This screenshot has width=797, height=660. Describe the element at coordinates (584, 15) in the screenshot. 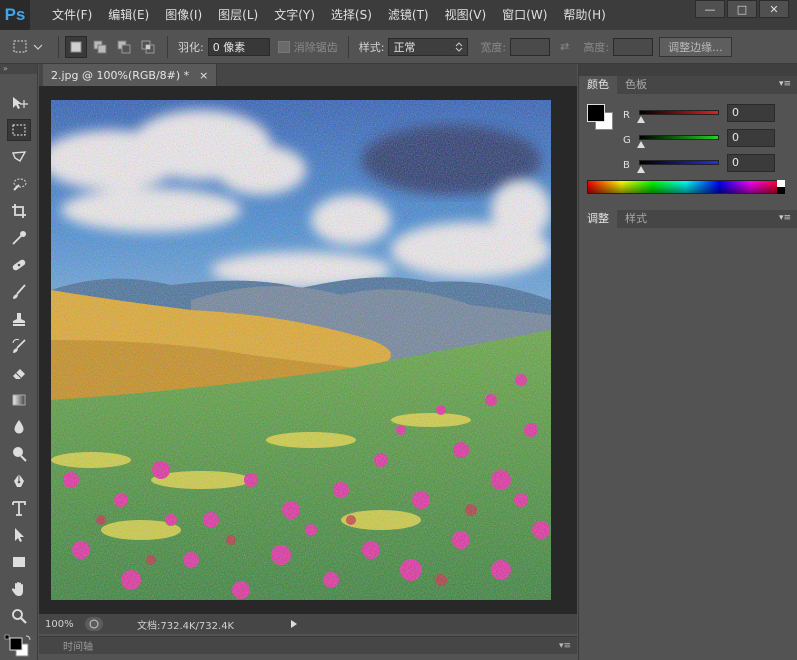

I see `menu-help: 帮助(H)` at that location.